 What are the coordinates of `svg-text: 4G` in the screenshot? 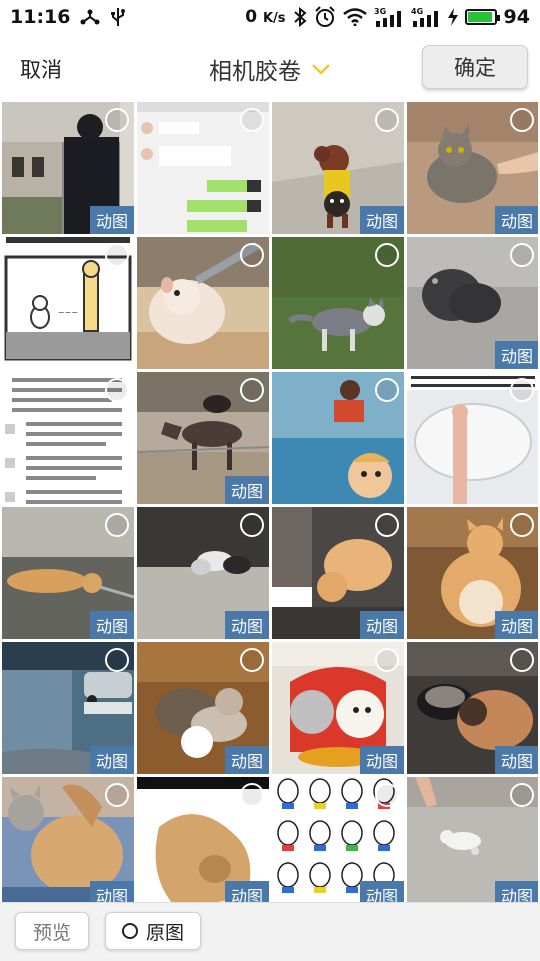 It's located at (417, 11).